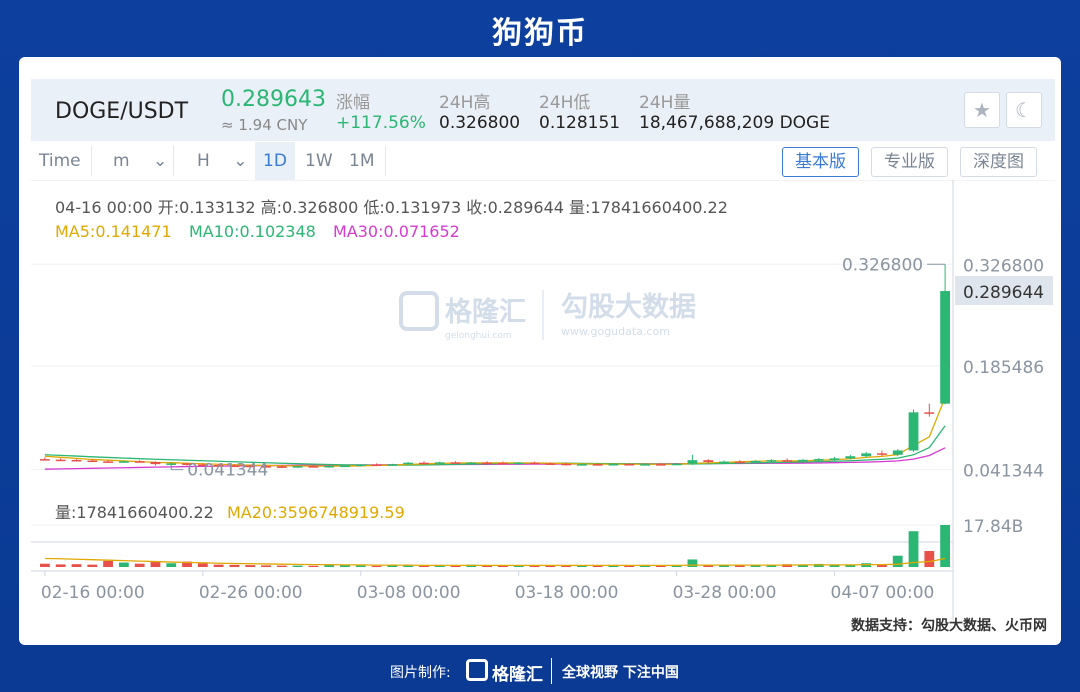 This screenshot has width=1080, height=692. I want to click on x-tick-label: 02-26 00:00, so click(251, 593).